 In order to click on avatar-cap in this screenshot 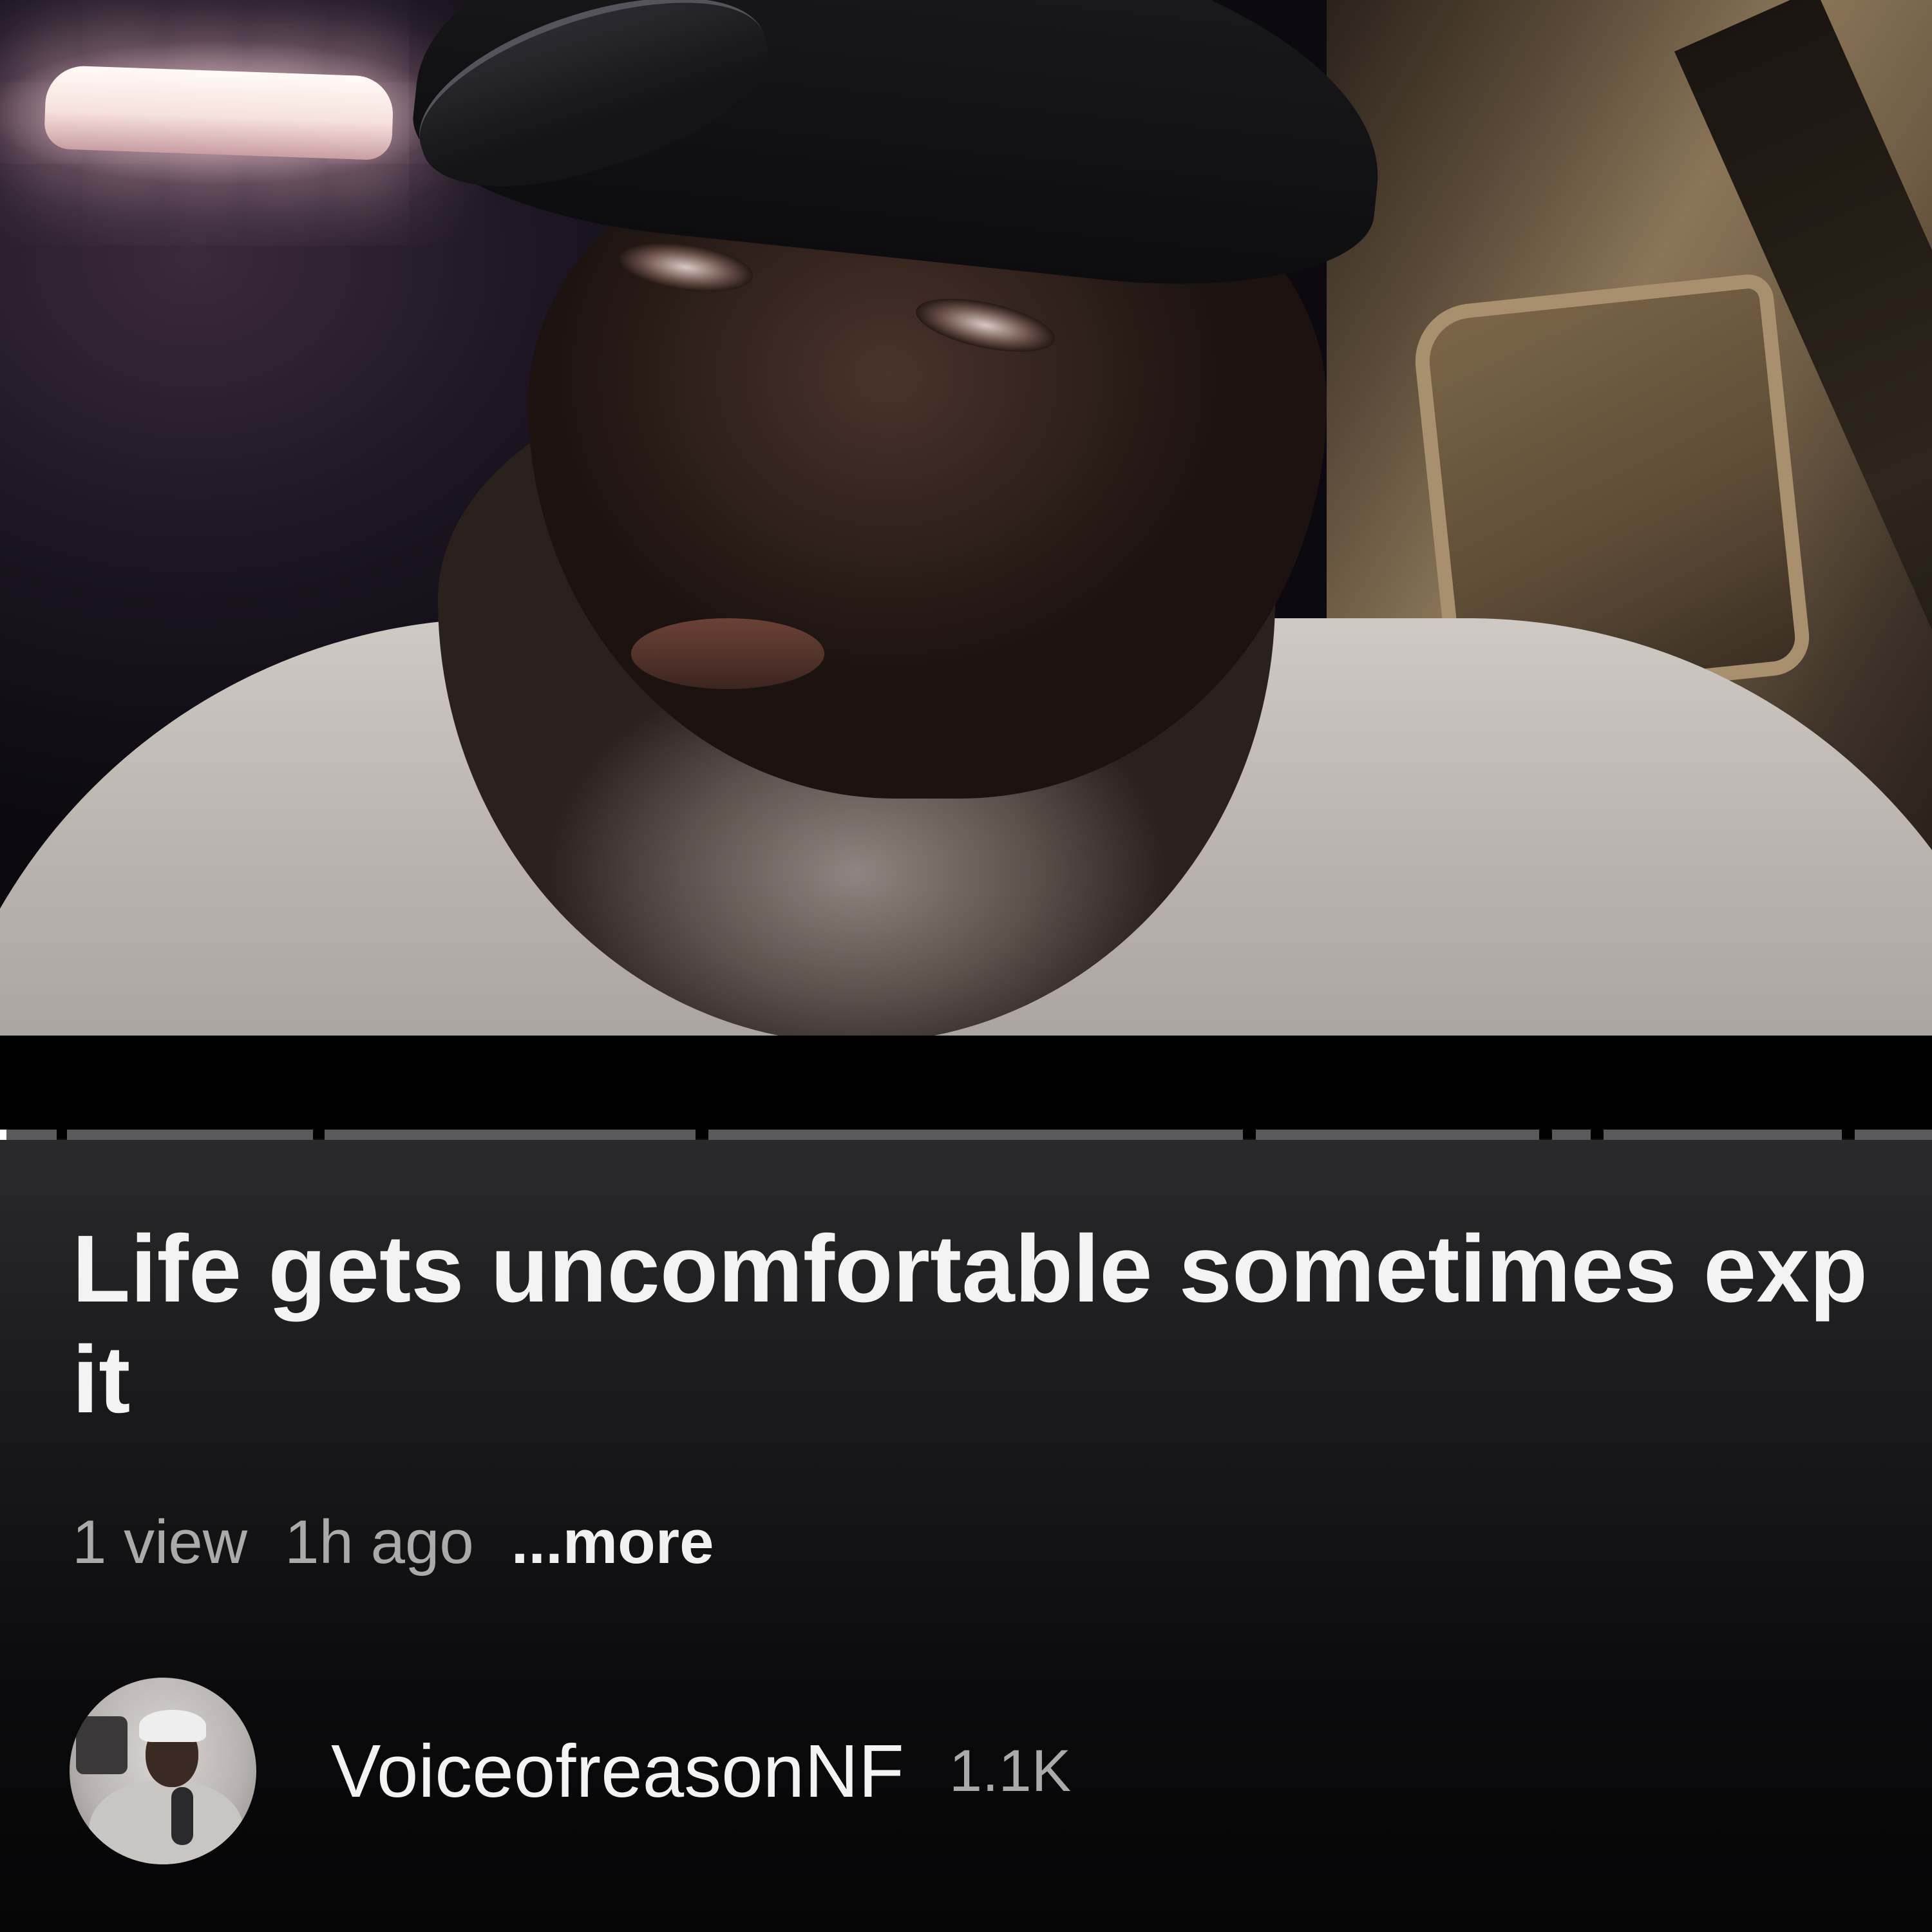, I will do `click(173, 1726)`.